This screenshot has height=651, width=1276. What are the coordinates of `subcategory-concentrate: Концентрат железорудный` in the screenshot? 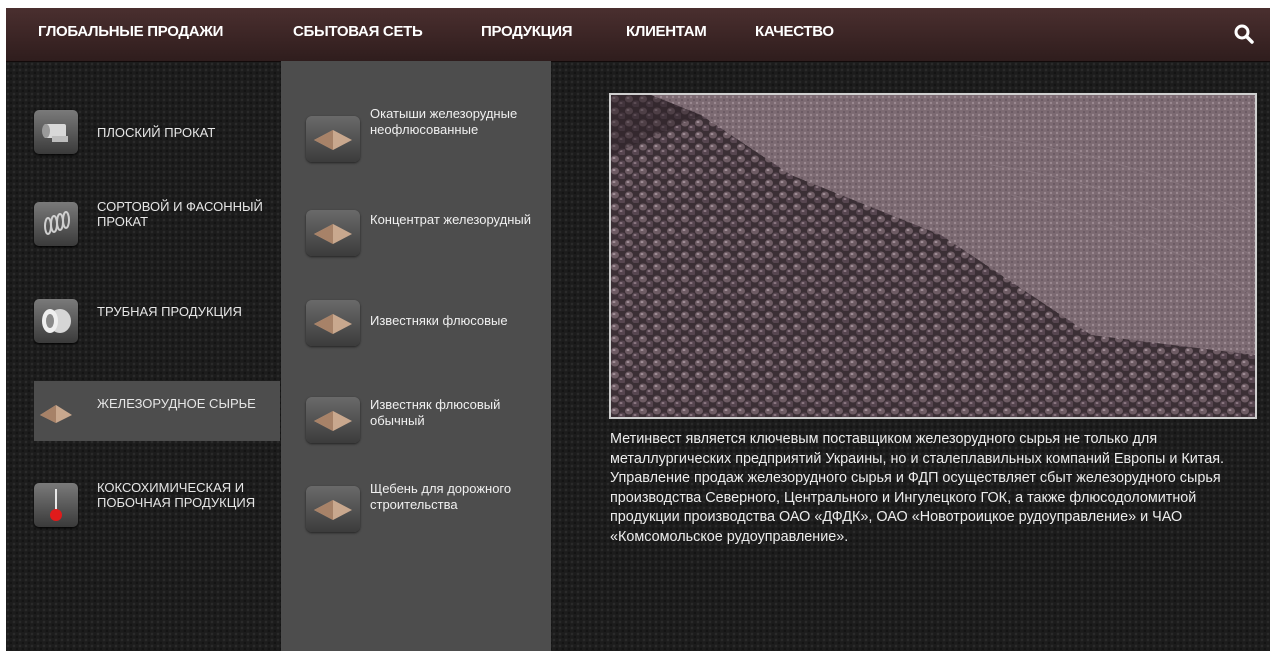 It's located at (416, 232).